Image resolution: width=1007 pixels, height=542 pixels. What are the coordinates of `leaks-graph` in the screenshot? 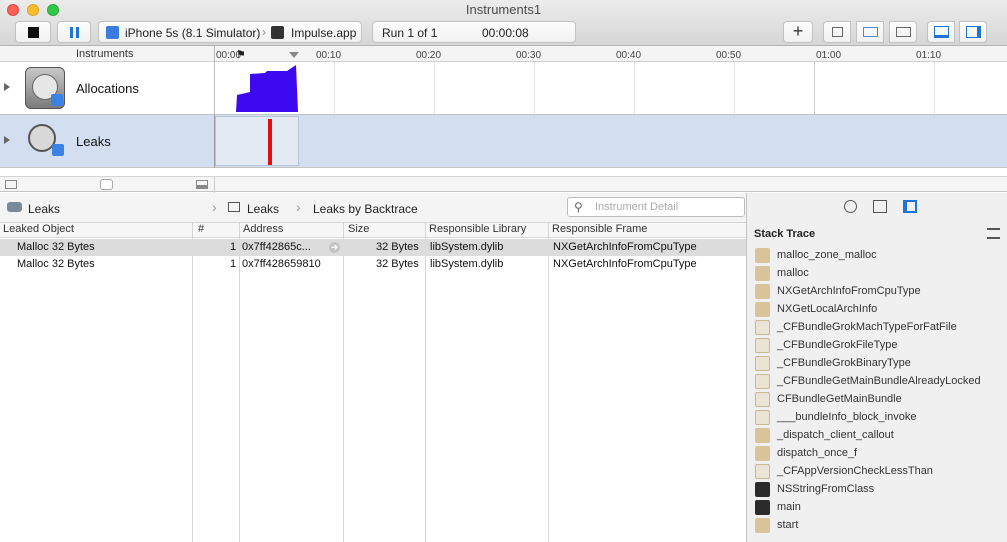 It's located at (257, 141).